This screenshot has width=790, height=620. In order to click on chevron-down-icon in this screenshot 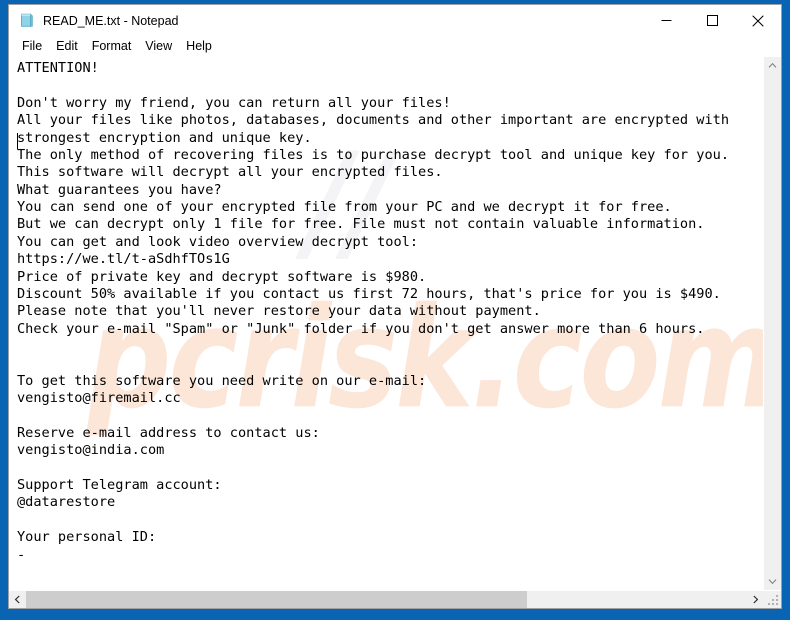, I will do `click(772, 582)`.